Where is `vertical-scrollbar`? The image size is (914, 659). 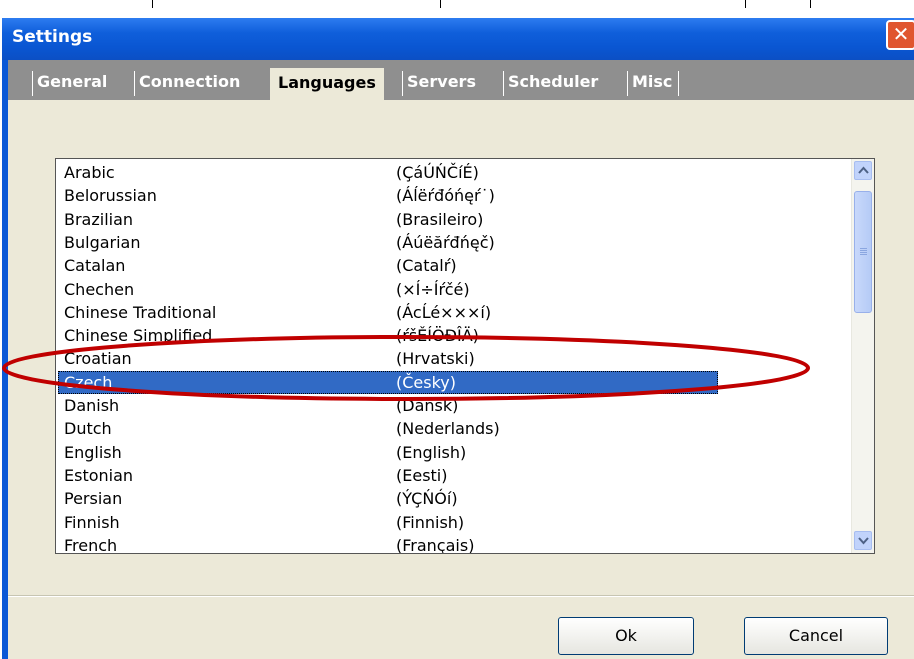
vertical-scrollbar is located at coordinates (862, 356).